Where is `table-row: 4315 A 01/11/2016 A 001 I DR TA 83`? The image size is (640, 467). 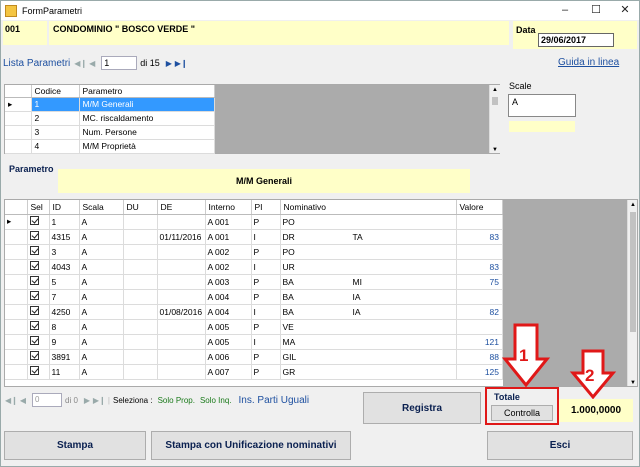 table-row: 4315 A 01/11/2016 A 001 I DR TA 83 is located at coordinates (254, 237).